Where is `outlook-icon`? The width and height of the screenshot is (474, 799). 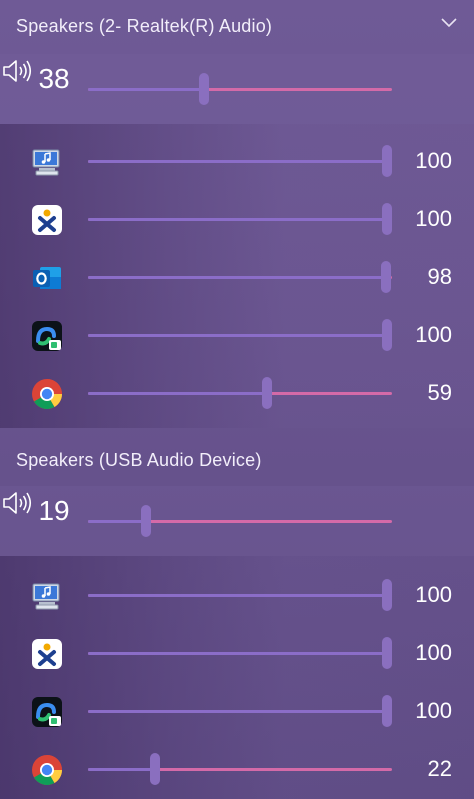
outlook-icon is located at coordinates (47, 278).